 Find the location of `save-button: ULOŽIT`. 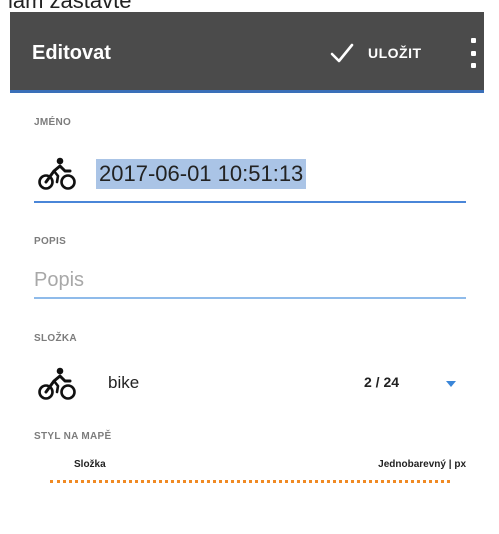

save-button: ULOŽIT is located at coordinates (376, 53).